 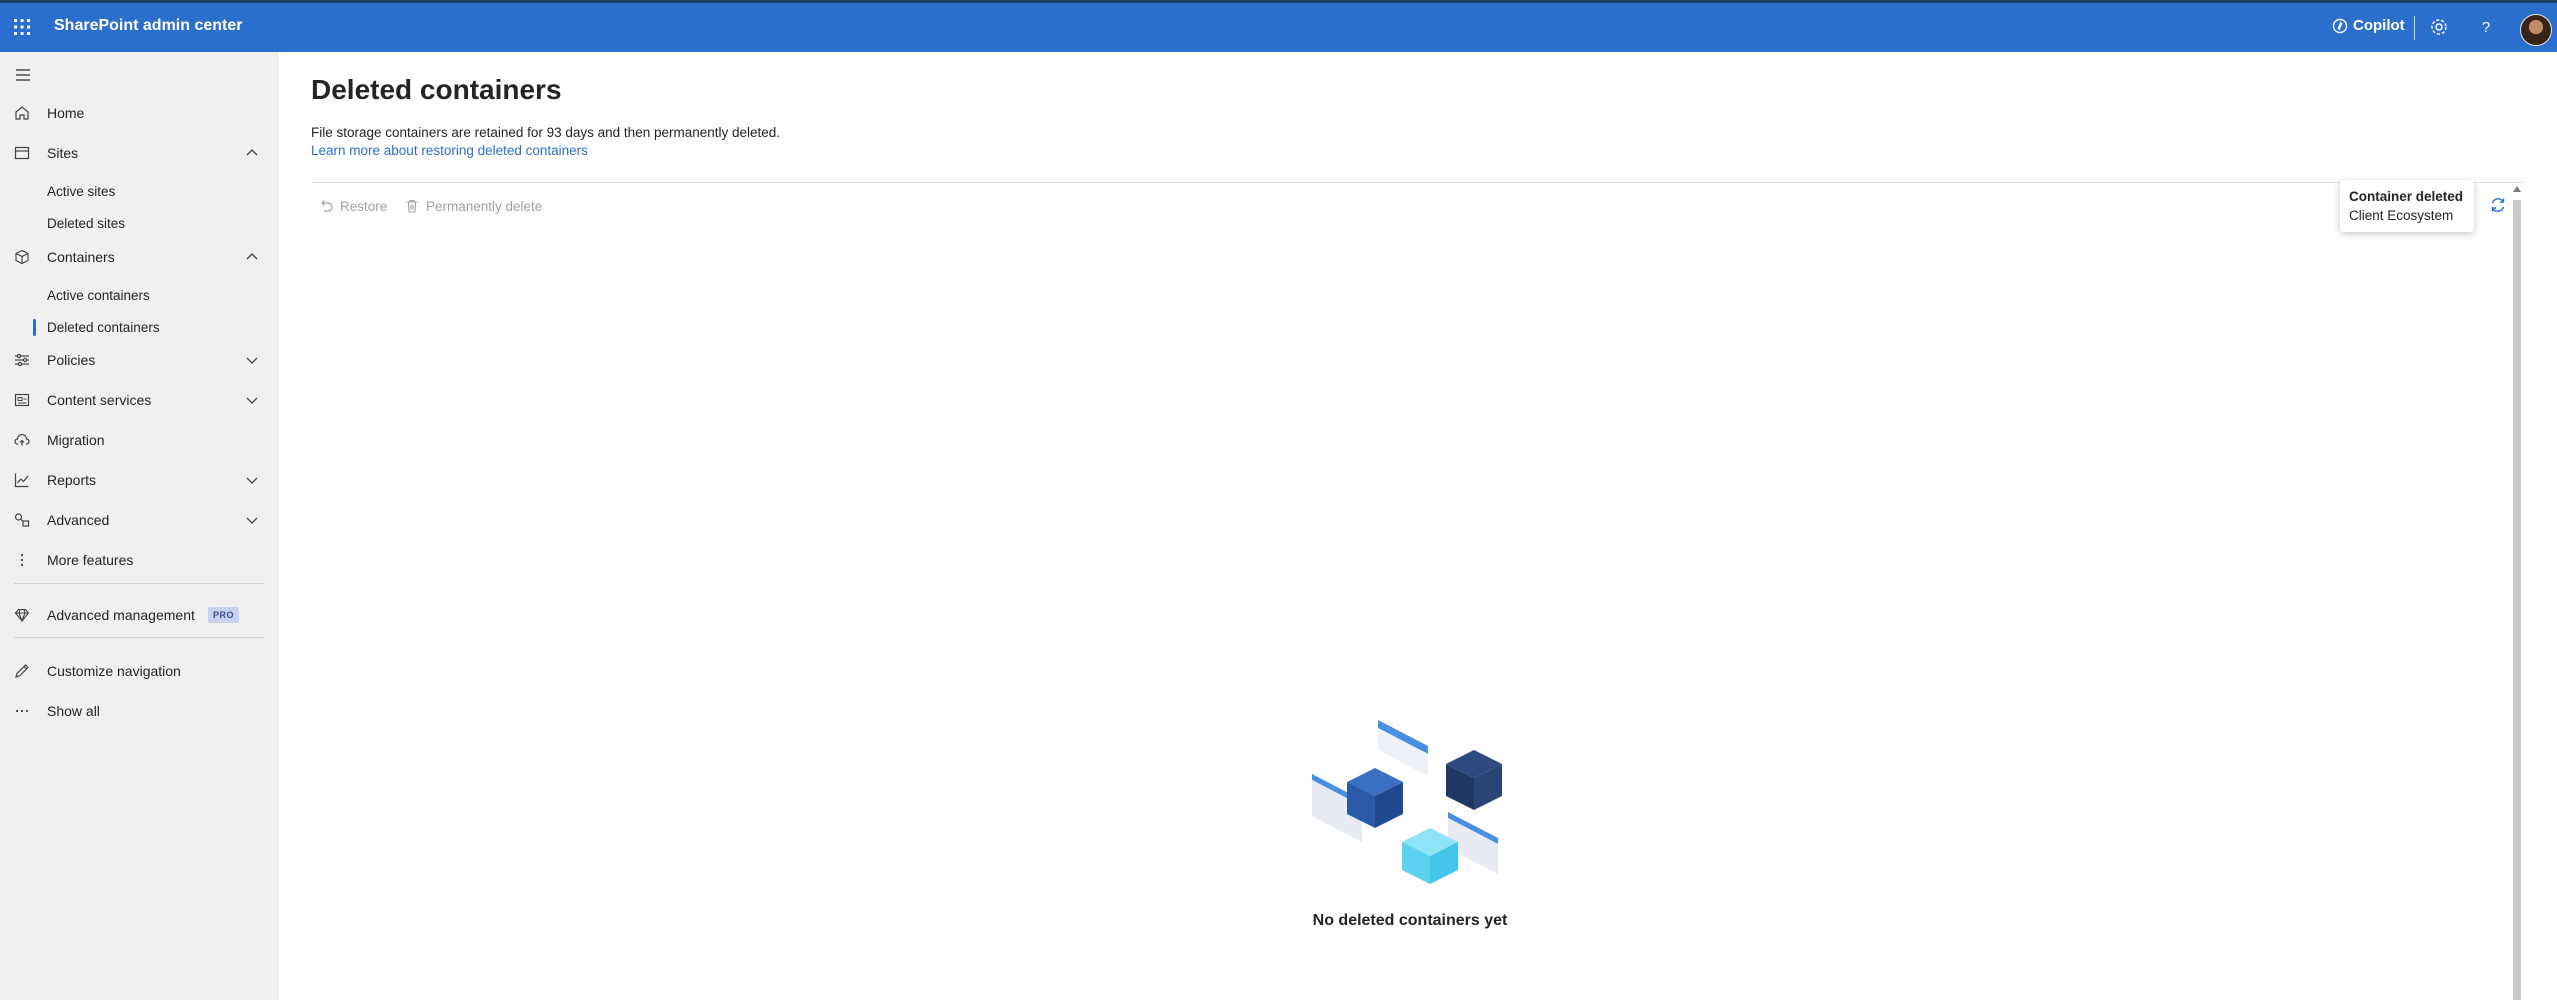 What do you see at coordinates (2498, 205) in the screenshot?
I see `refresh-icon` at bounding box center [2498, 205].